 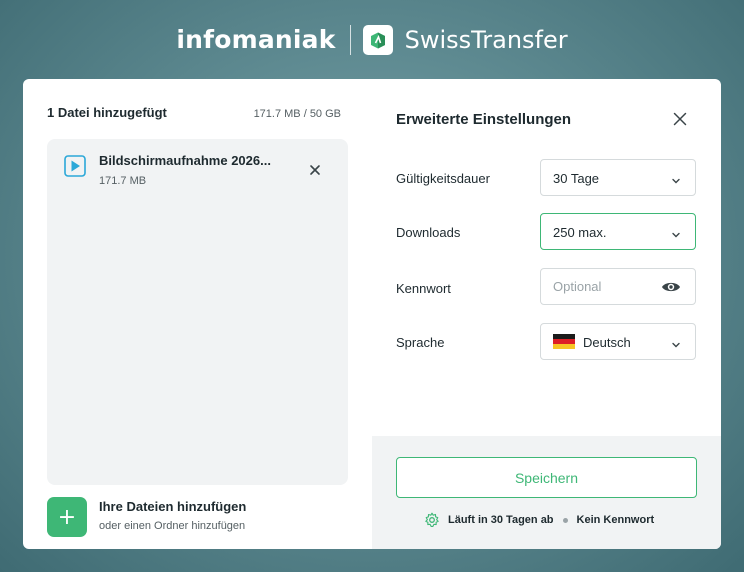 I want to click on downloads-label: Downloads, so click(x=428, y=232).